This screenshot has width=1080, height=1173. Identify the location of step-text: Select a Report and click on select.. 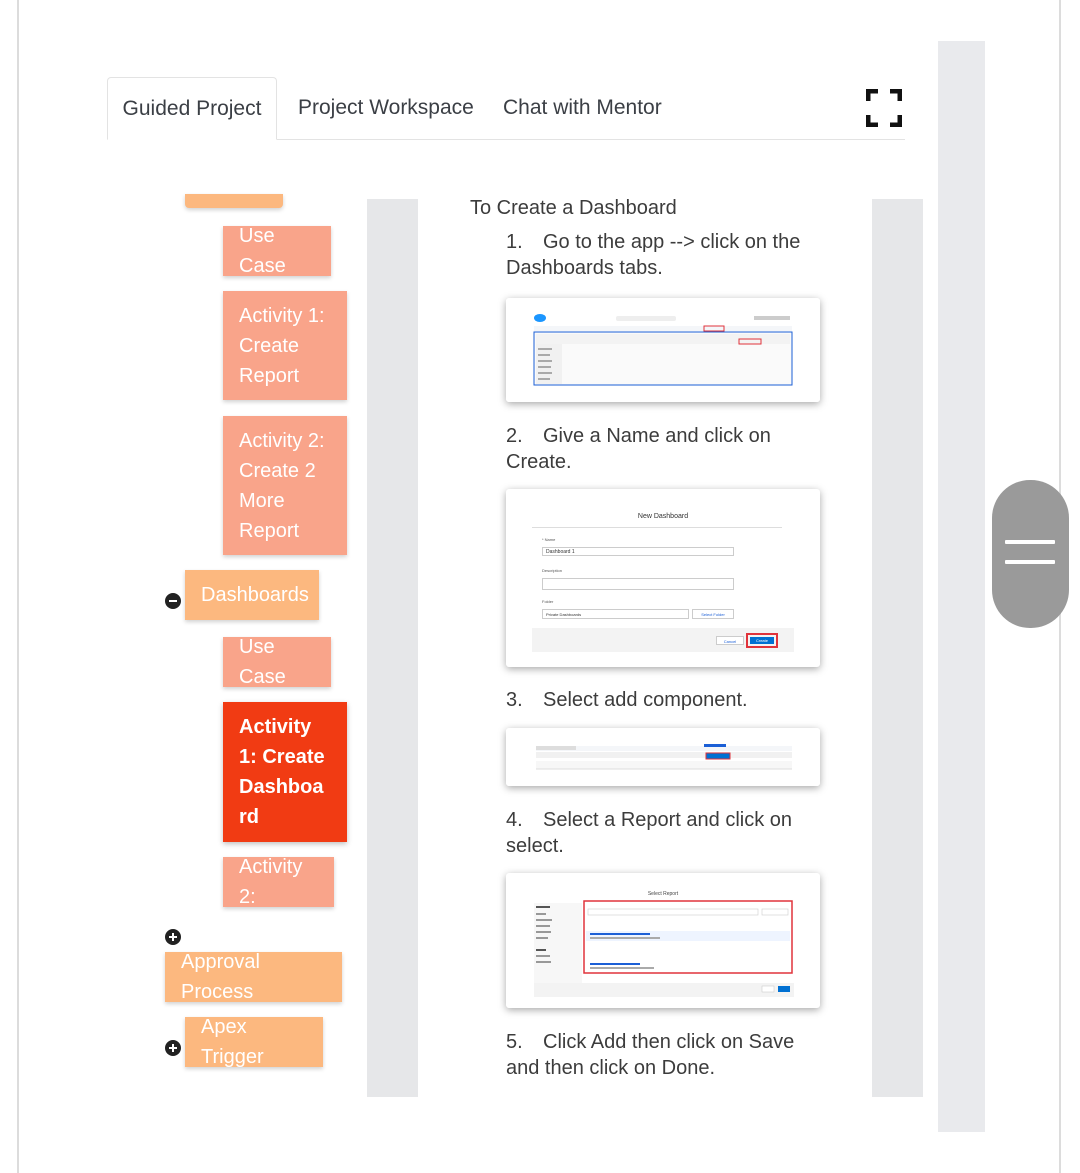
(649, 833).